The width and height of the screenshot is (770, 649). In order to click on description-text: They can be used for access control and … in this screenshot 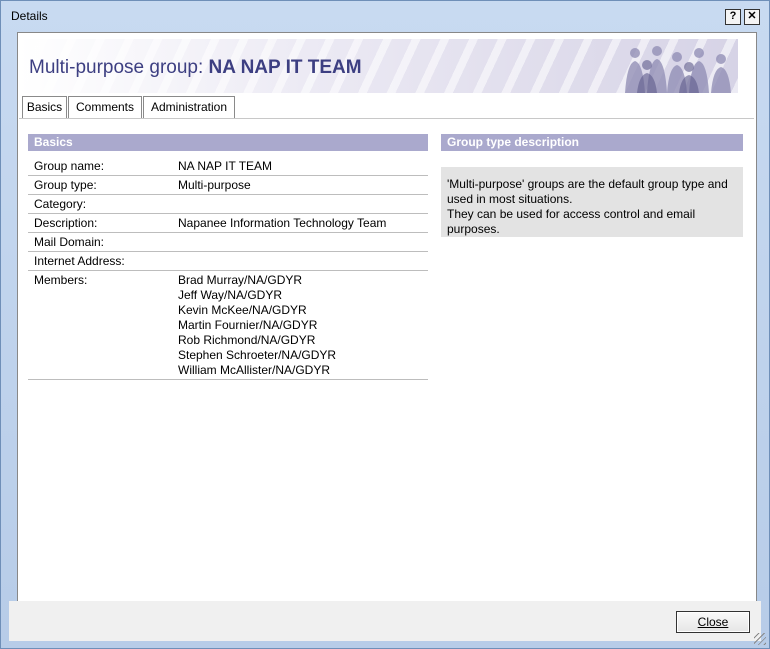, I will do `click(571, 214)`.